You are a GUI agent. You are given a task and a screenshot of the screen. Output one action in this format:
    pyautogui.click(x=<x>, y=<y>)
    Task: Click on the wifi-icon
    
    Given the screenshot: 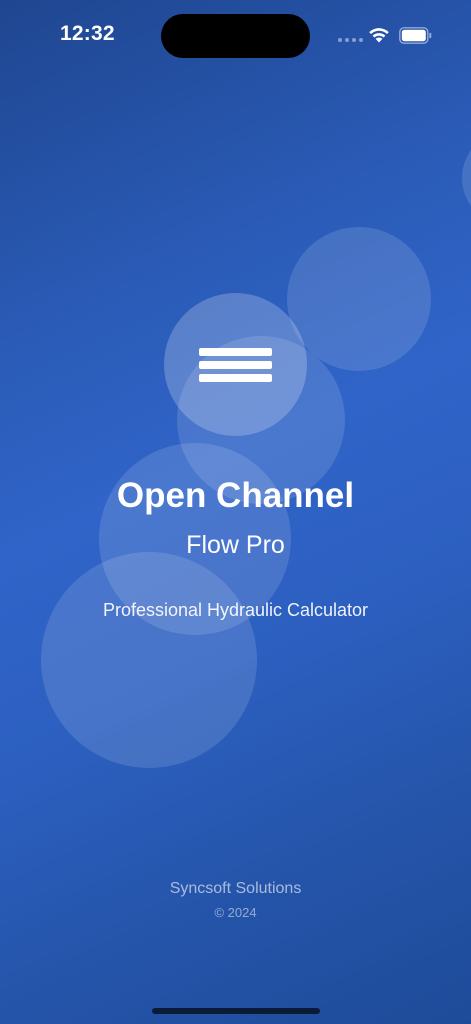 What is the action you would take?
    pyautogui.click(x=379, y=35)
    